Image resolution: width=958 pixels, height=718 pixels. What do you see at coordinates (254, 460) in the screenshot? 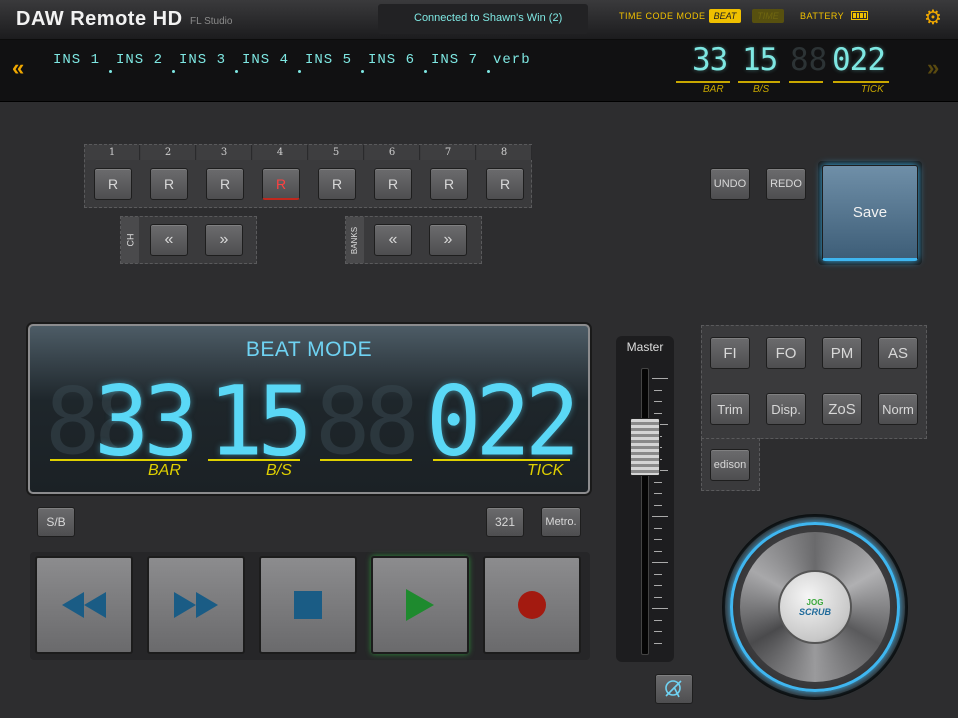
I see `big-bs-underline` at bounding box center [254, 460].